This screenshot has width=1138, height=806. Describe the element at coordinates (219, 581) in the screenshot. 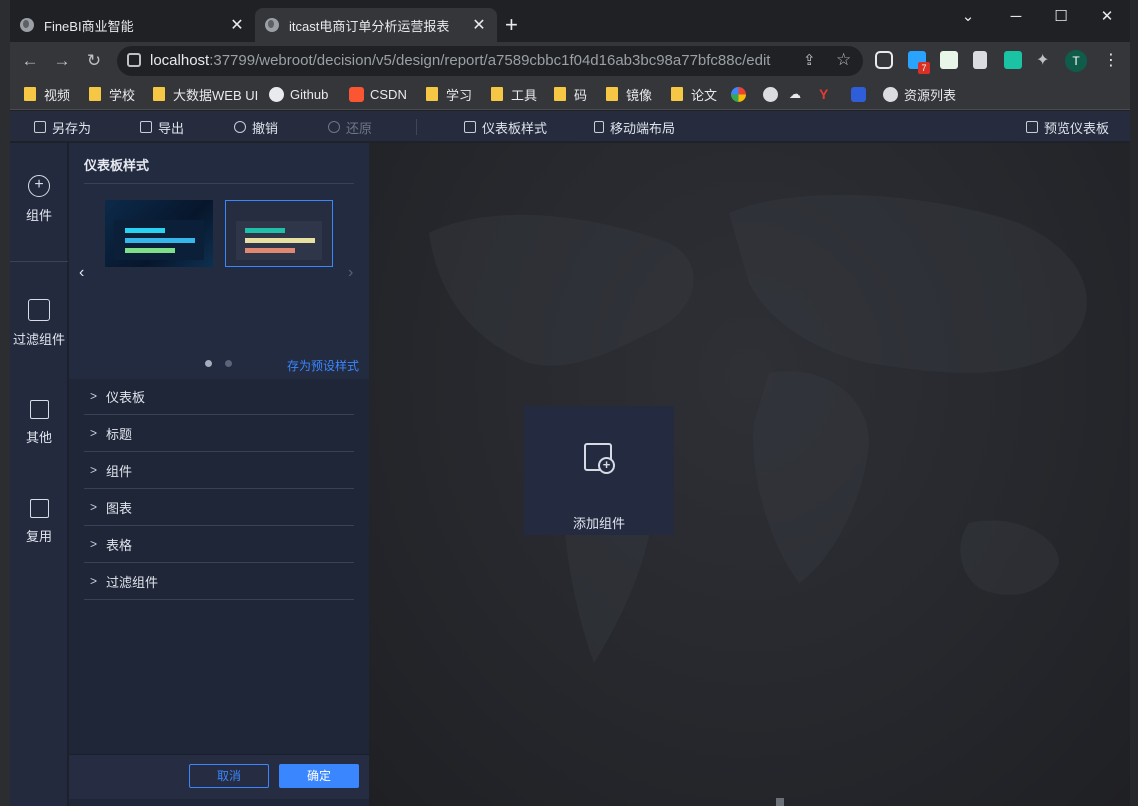

I see `section-filter-component: > 过滤组件` at that location.